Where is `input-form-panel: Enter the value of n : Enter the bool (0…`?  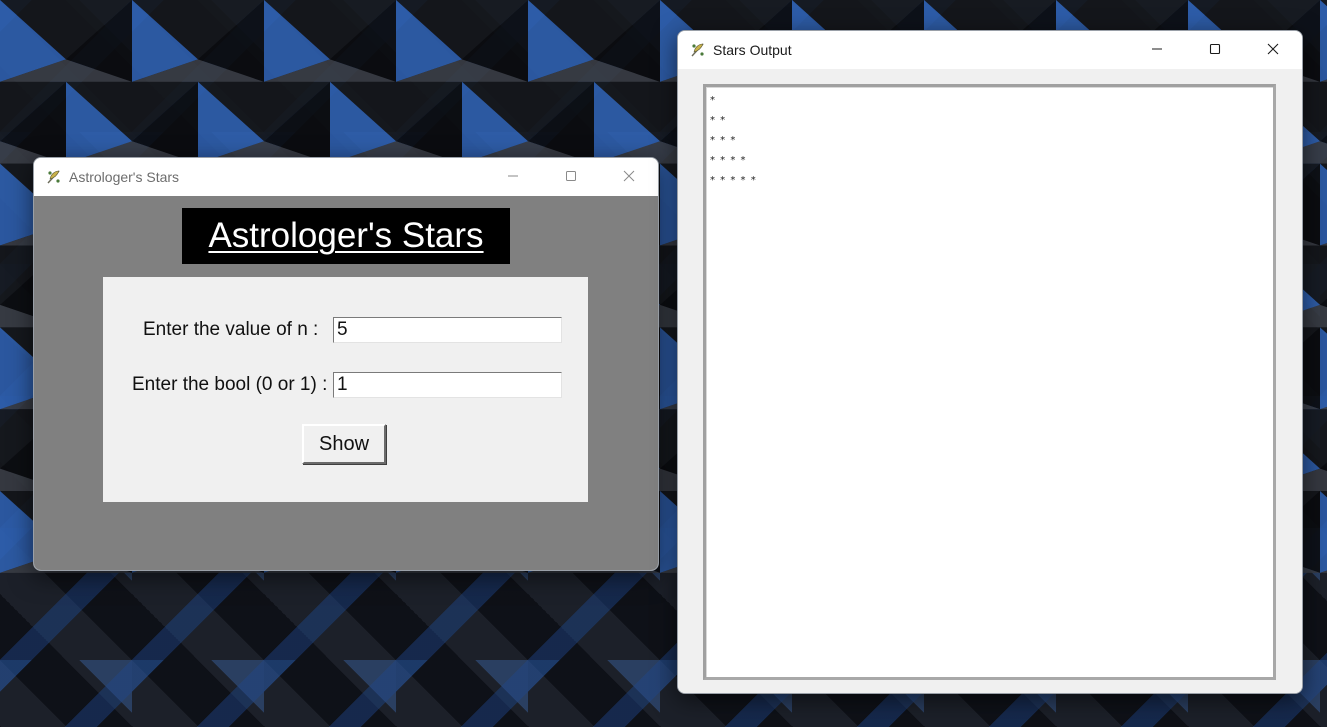 input-form-panel: Enter the value of n : Enter the bool (0… is located at coordinates (345, 389).